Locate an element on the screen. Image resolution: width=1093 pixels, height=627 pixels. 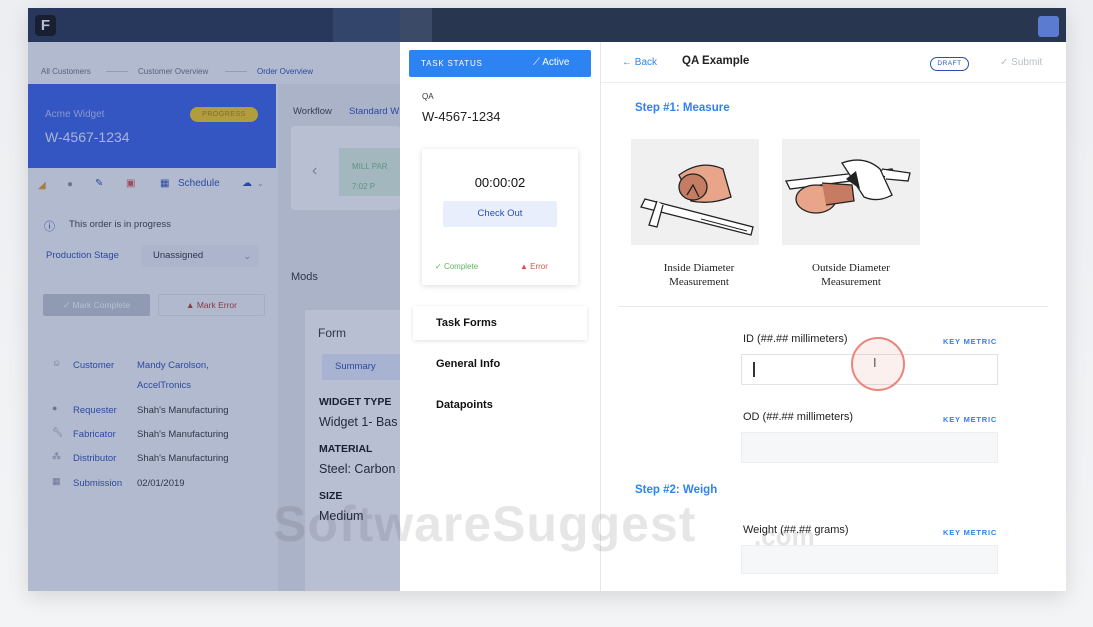
error-button: ▲ Error is located at coordinates (534, 266).